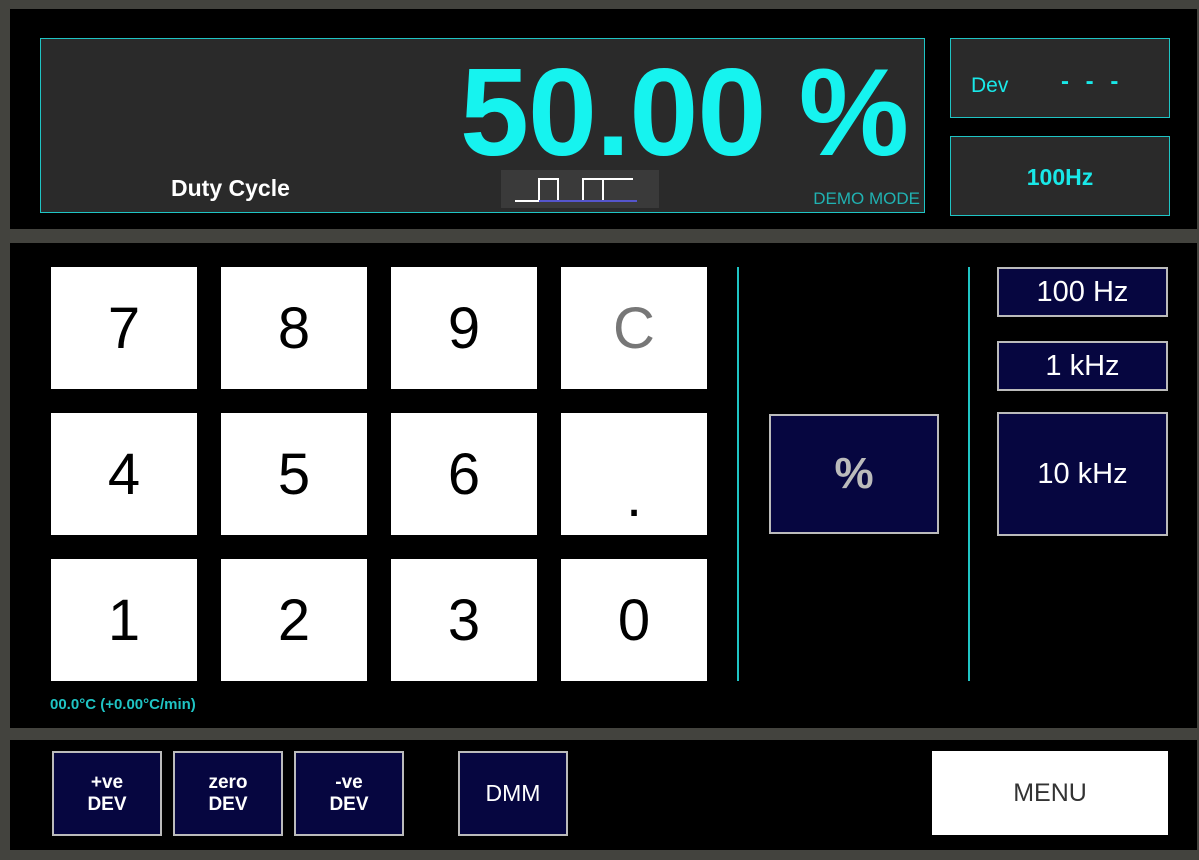  What do you see at coordinates (228, 793) in the screenshot?
I see `zero-dev-button: zero DEV` at bounding box center [228, 793].